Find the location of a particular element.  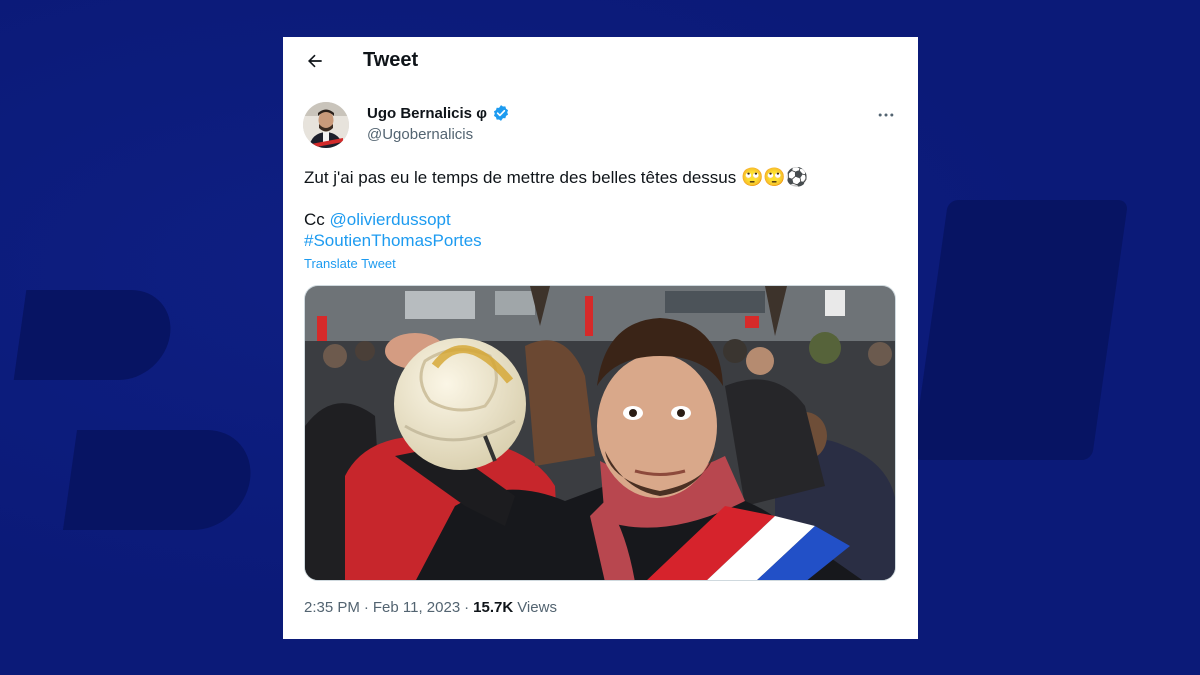

verified-badge-icon is located at coordinates (500, 113).